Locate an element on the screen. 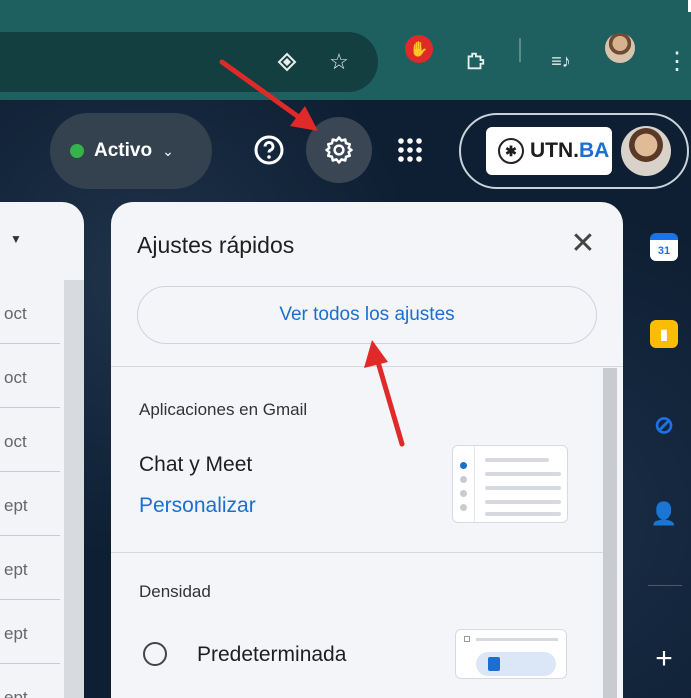  reading-list-icon: ≡♪ is located at coordinates (561, 61).